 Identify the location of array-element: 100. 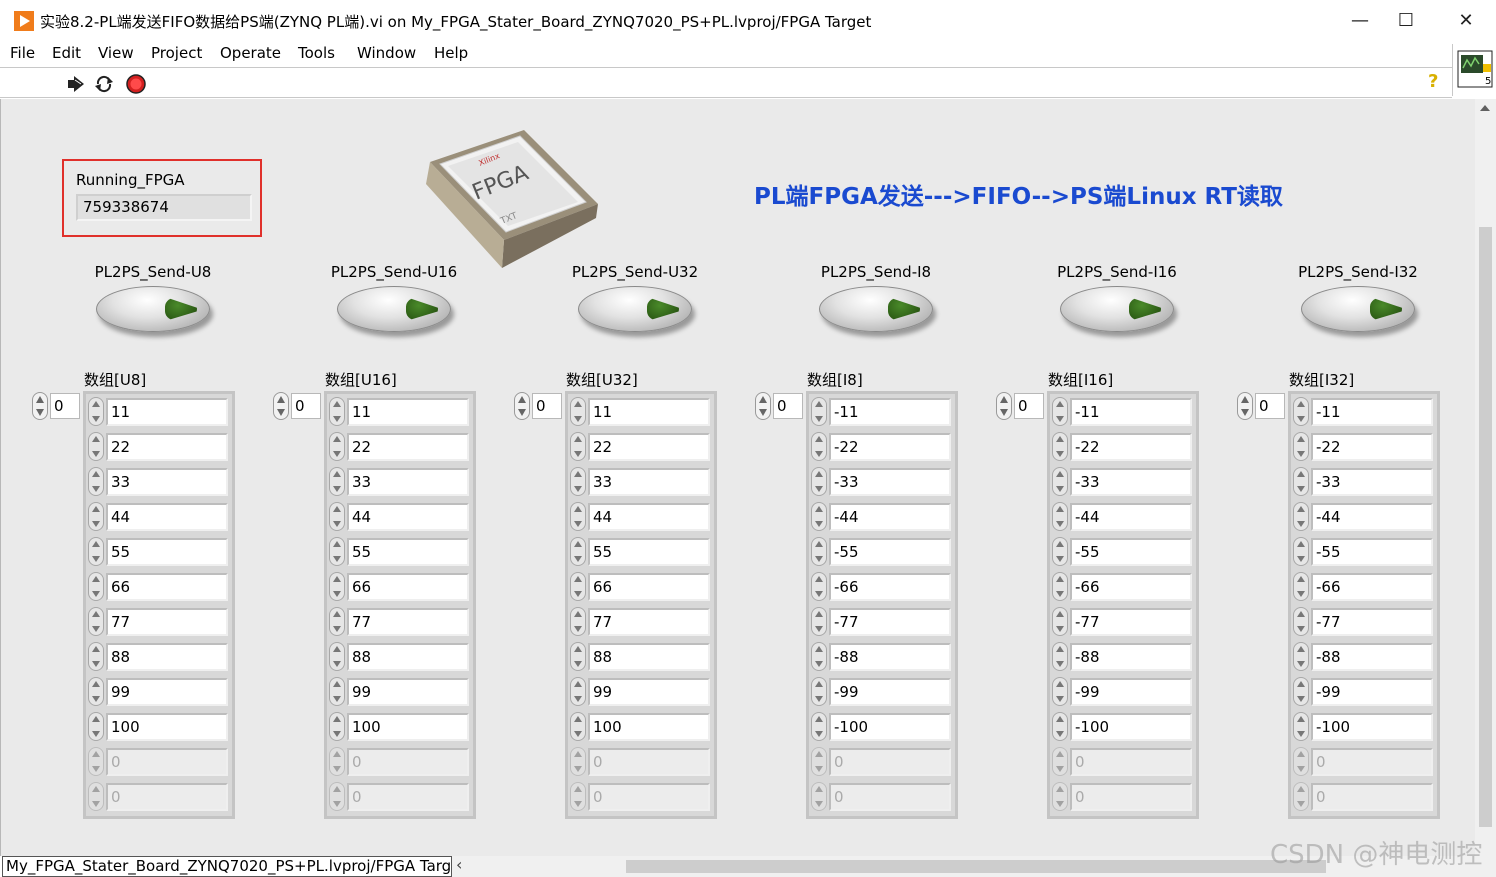
(641, 726).